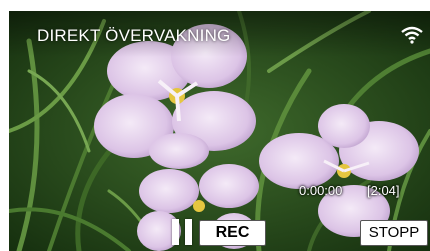 The image size is (430, 251). What do you see at coordinates (134, 35) in the screenshot?
I see `screen-title: DIREKT ÖVERVAKNING` at bounding box center [134, 35].